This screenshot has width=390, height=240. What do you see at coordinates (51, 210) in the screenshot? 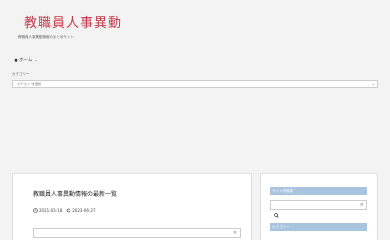
I see `published-date: 2021-03-18` at bounding box center [51, 210].